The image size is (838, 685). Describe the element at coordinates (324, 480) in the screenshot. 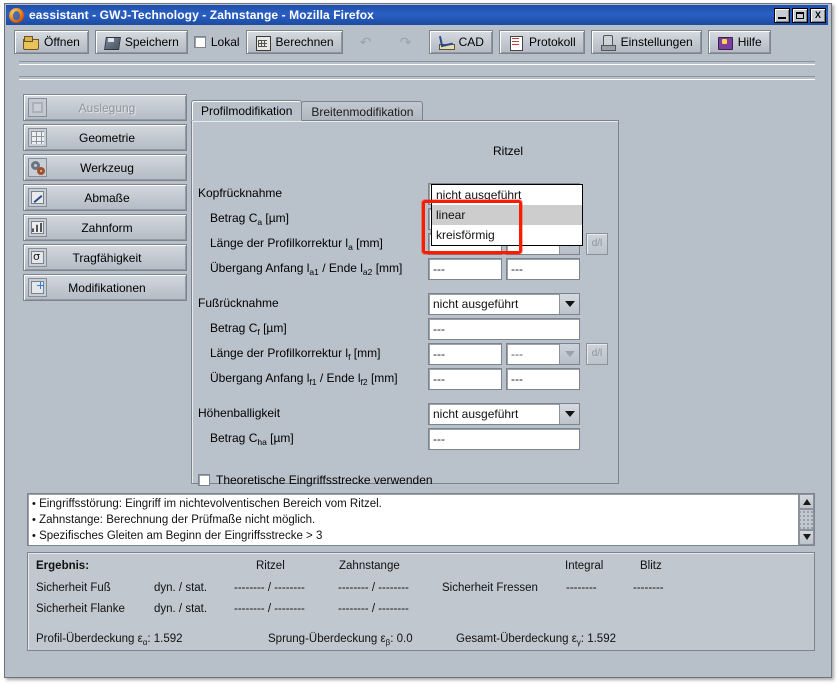

I see `theoretische-eingriffsstrecke-label: Theoretische Eingriffsstrecke verwenden` at that location.